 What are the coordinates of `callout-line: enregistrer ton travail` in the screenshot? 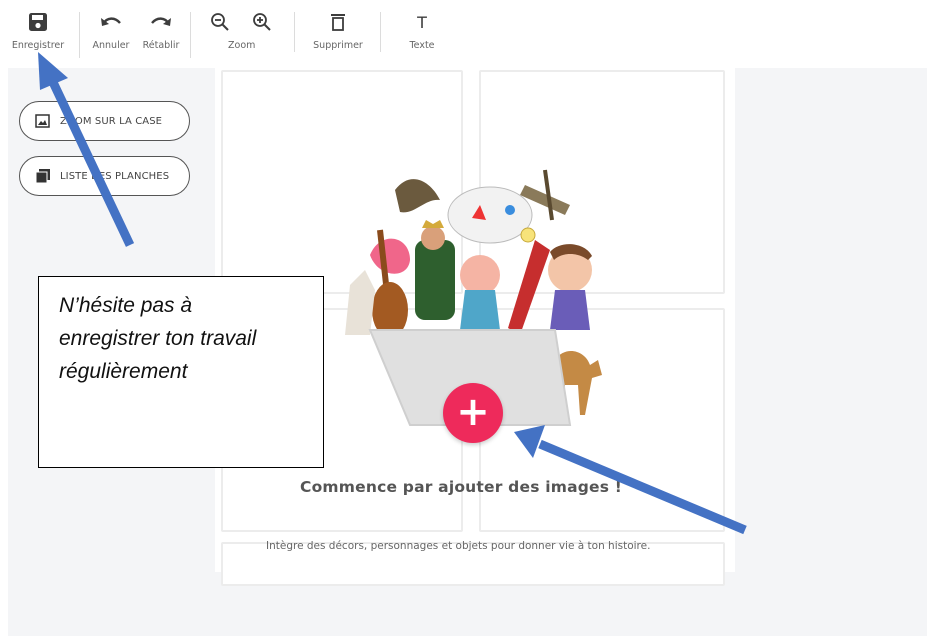 It's located at (158, 338).